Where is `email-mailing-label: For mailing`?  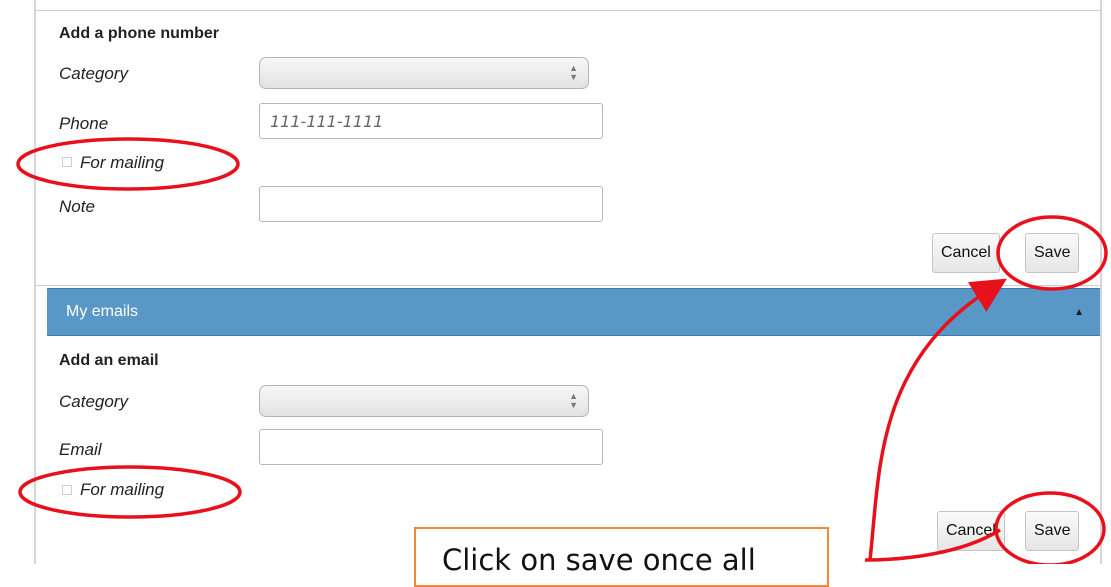 email-mailing-label: For mailing is located at coordinates (122, 489).